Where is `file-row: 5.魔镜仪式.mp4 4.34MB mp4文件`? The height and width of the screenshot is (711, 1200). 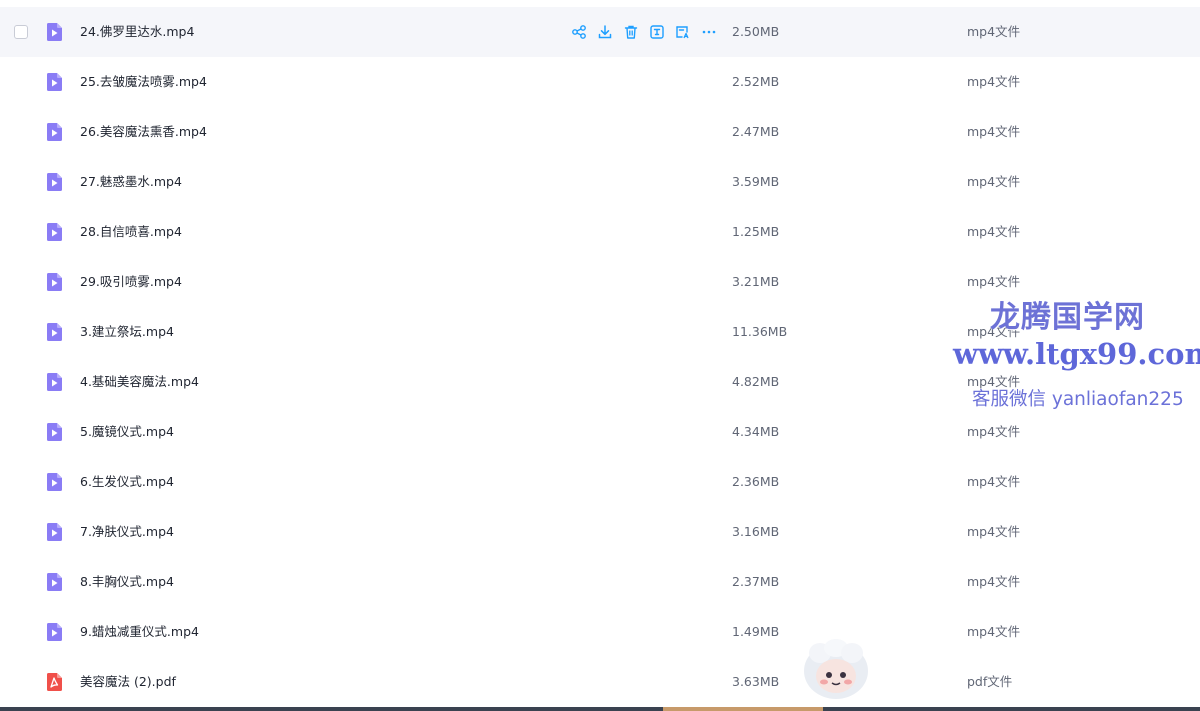
file-row: 5.魔镜仪式.mp4 4.34MB mp4文件 is located at coordinates (600, 432).